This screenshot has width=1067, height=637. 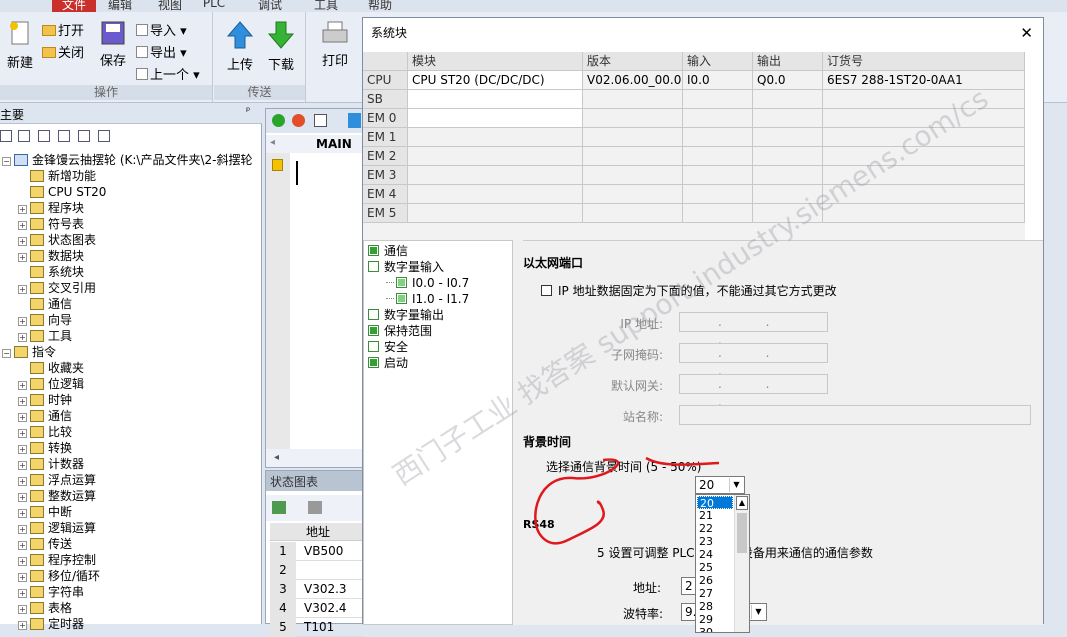 I want to click on toolbar-grid-icon, so click(x=24, y=136).